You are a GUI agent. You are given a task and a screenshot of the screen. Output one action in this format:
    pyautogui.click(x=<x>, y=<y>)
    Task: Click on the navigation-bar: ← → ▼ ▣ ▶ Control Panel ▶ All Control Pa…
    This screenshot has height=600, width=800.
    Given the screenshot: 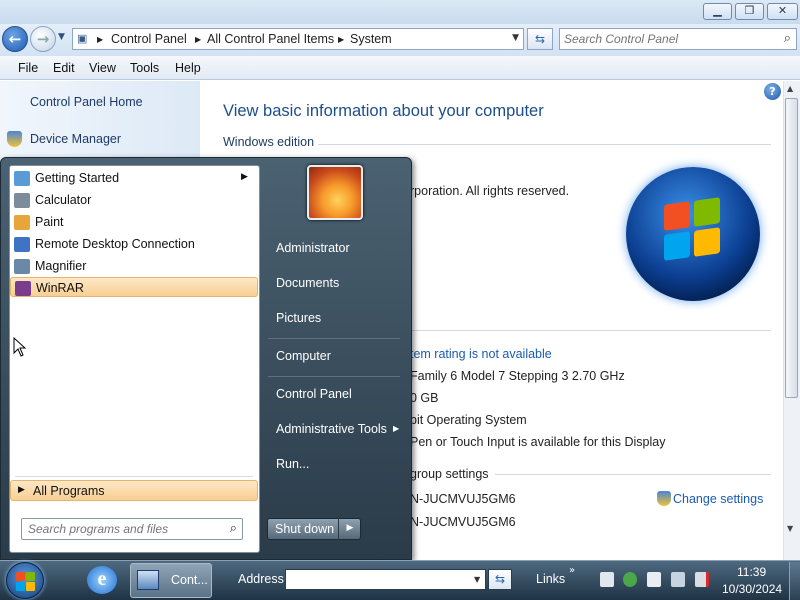 What is the action you would take?
    pyautogui.click(x=400, y=40)
    